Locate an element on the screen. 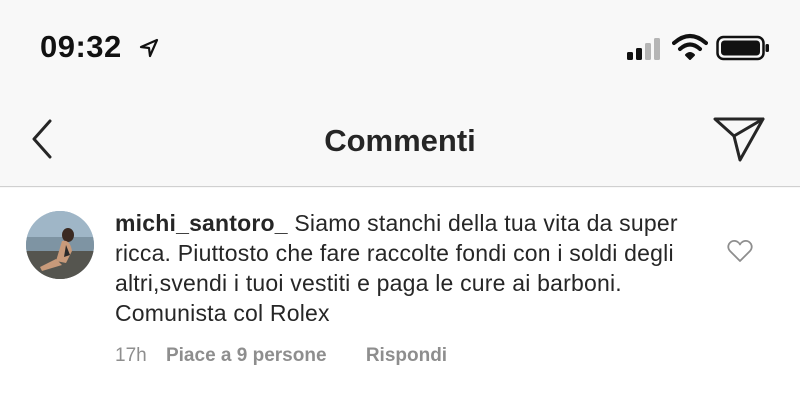 This screenshot has height=393, width=800. comment-timestamp: 17h is located at coordinates (131, 355).